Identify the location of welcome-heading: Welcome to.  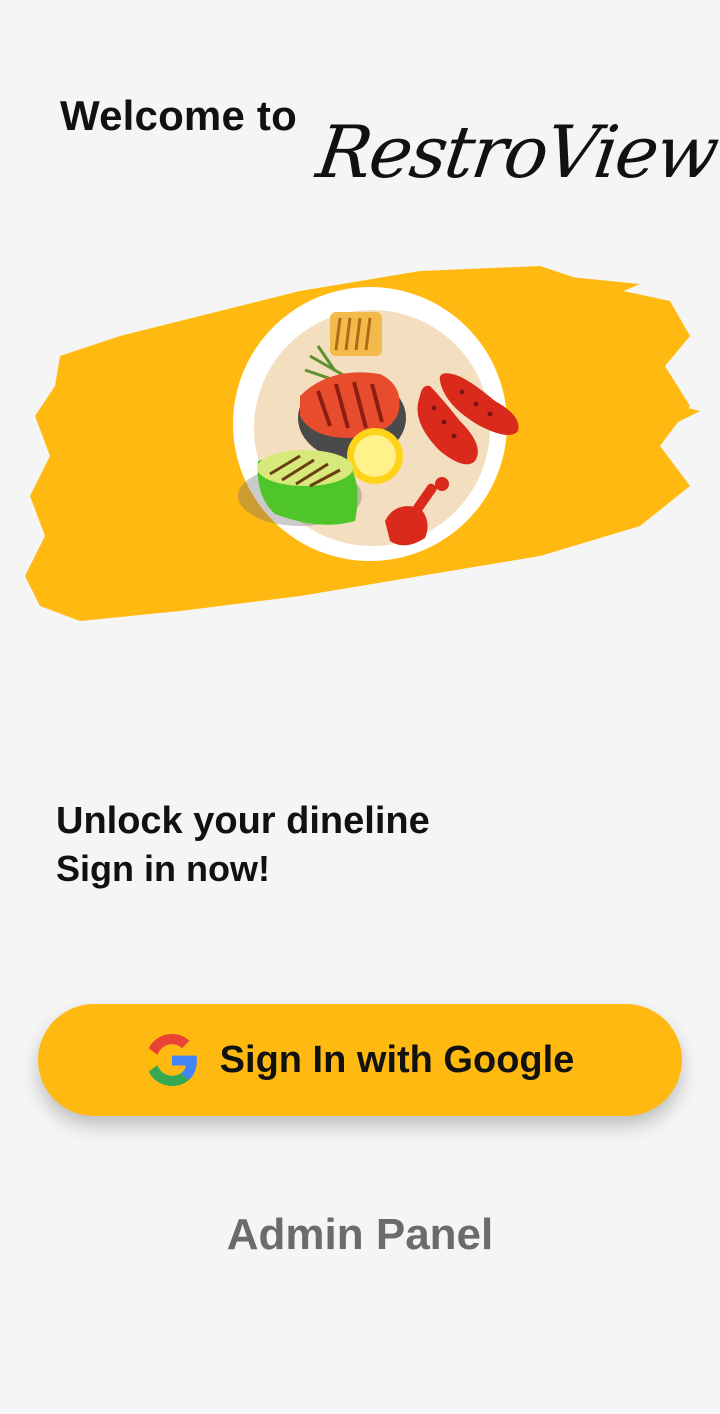
(178, 115).